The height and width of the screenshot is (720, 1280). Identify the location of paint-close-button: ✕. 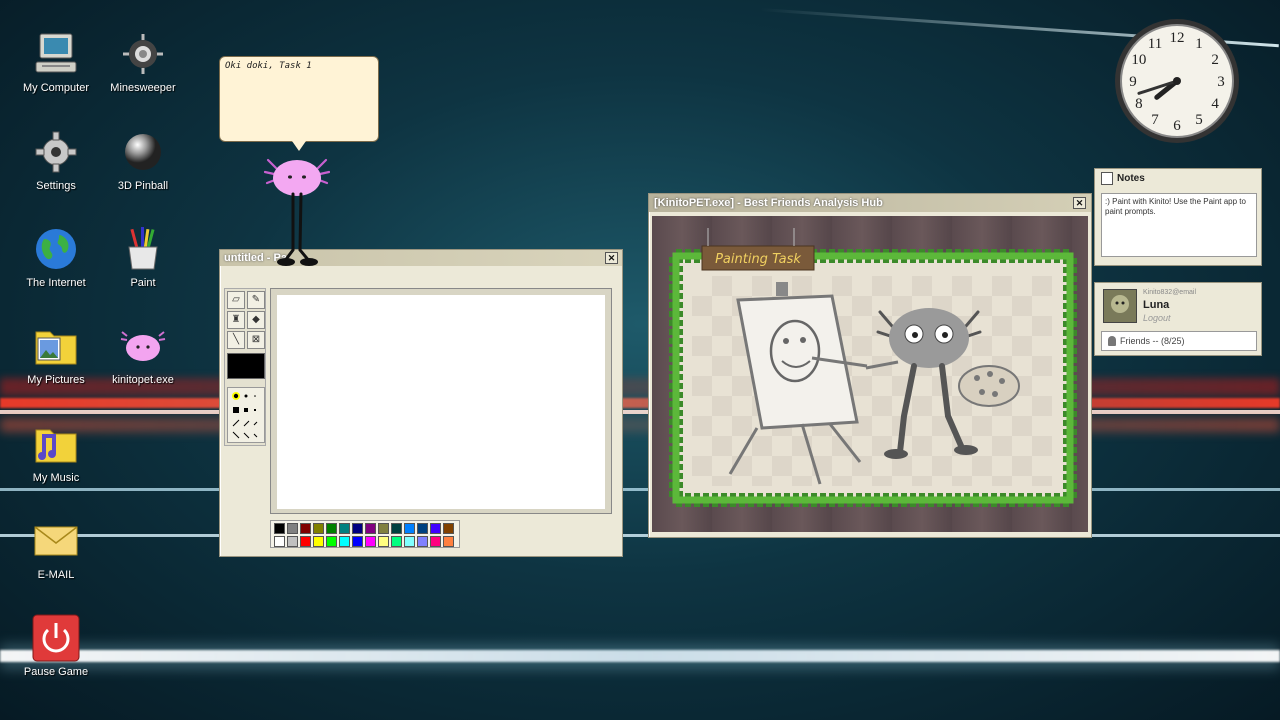
(611, 258).